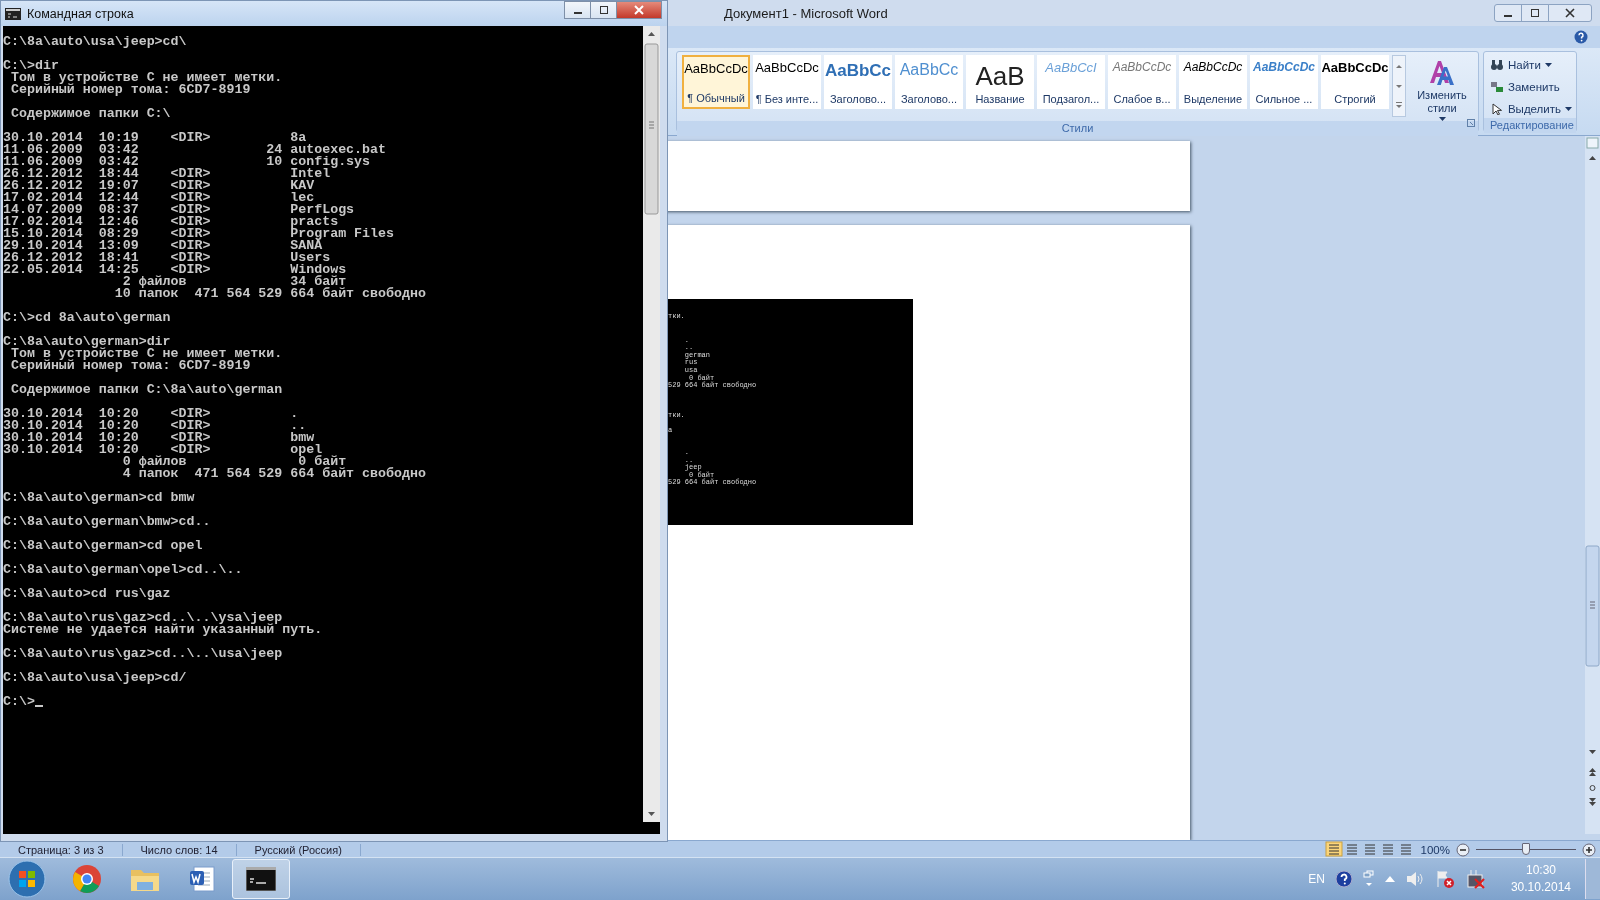 The height and width of the screenshot is (900, 1600). What do you see at coordinates (716, 82) in the screenshot?
I see `style-tile: AaBbCcDc ¶ Обычный` at bounding box center [716, 82].